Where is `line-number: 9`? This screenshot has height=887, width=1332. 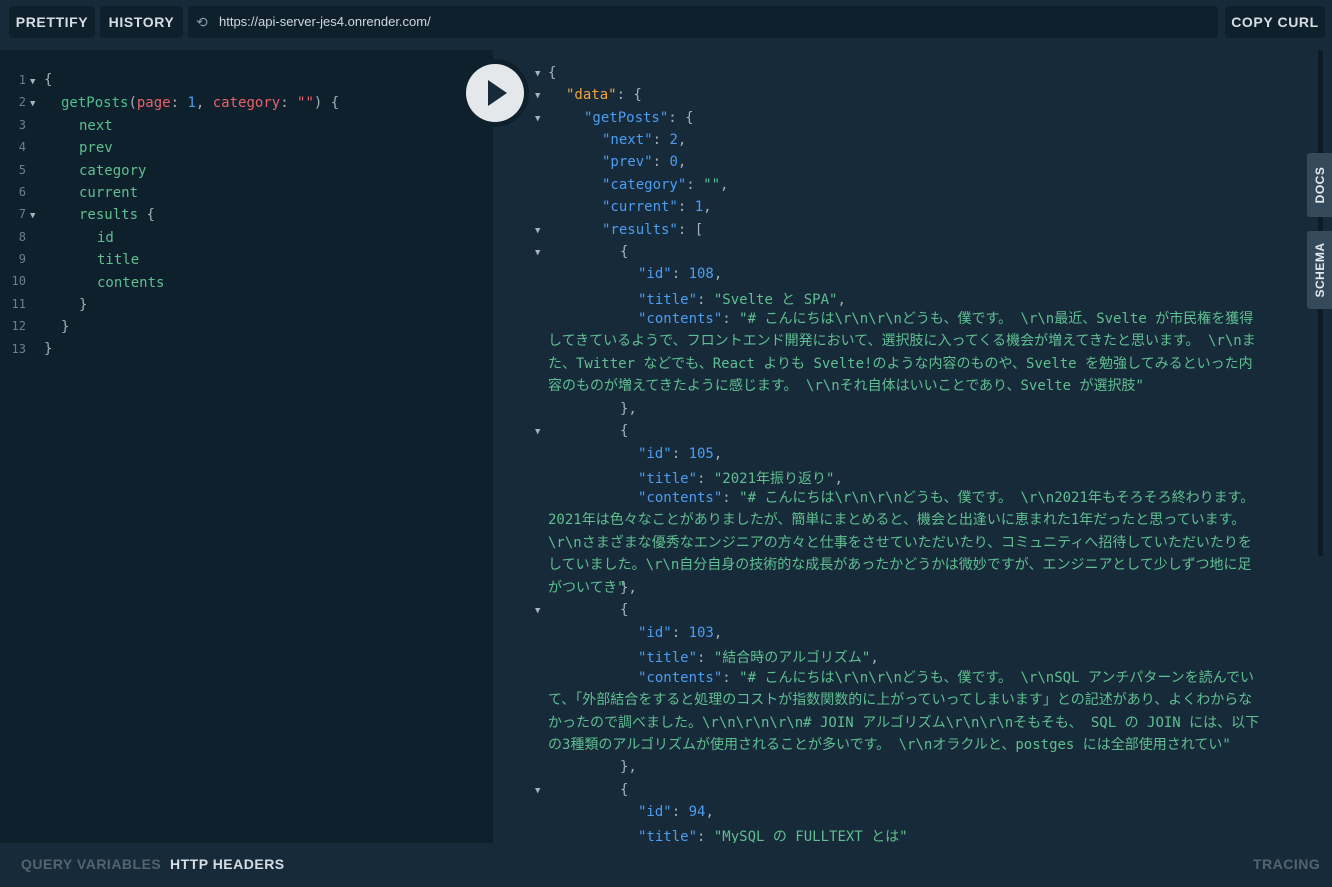 line-number: 9 is located at coordinates (22, 259).